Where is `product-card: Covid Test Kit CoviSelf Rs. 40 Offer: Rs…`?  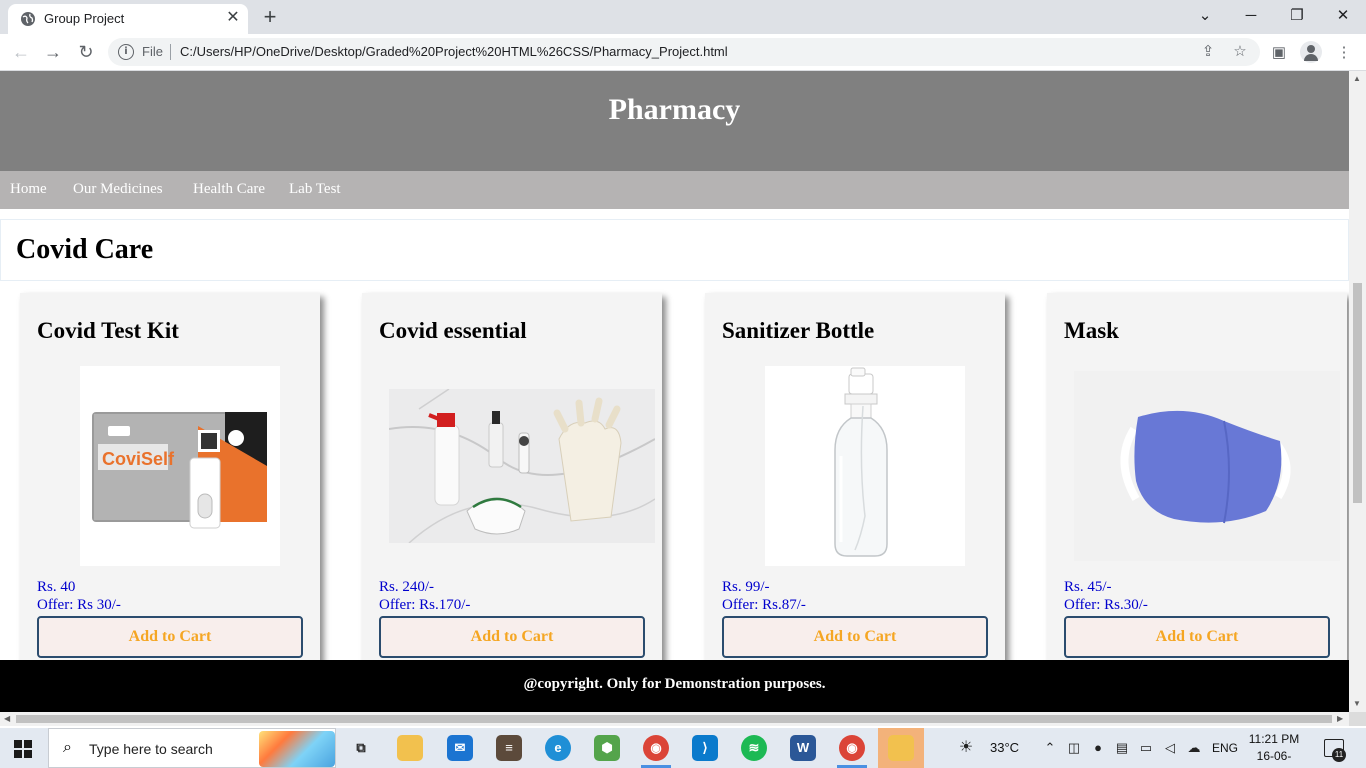
product-card: Covid Test Kit CoviSelf Rs. 40 Offer: Rs… is located at coordinates (170, 483).